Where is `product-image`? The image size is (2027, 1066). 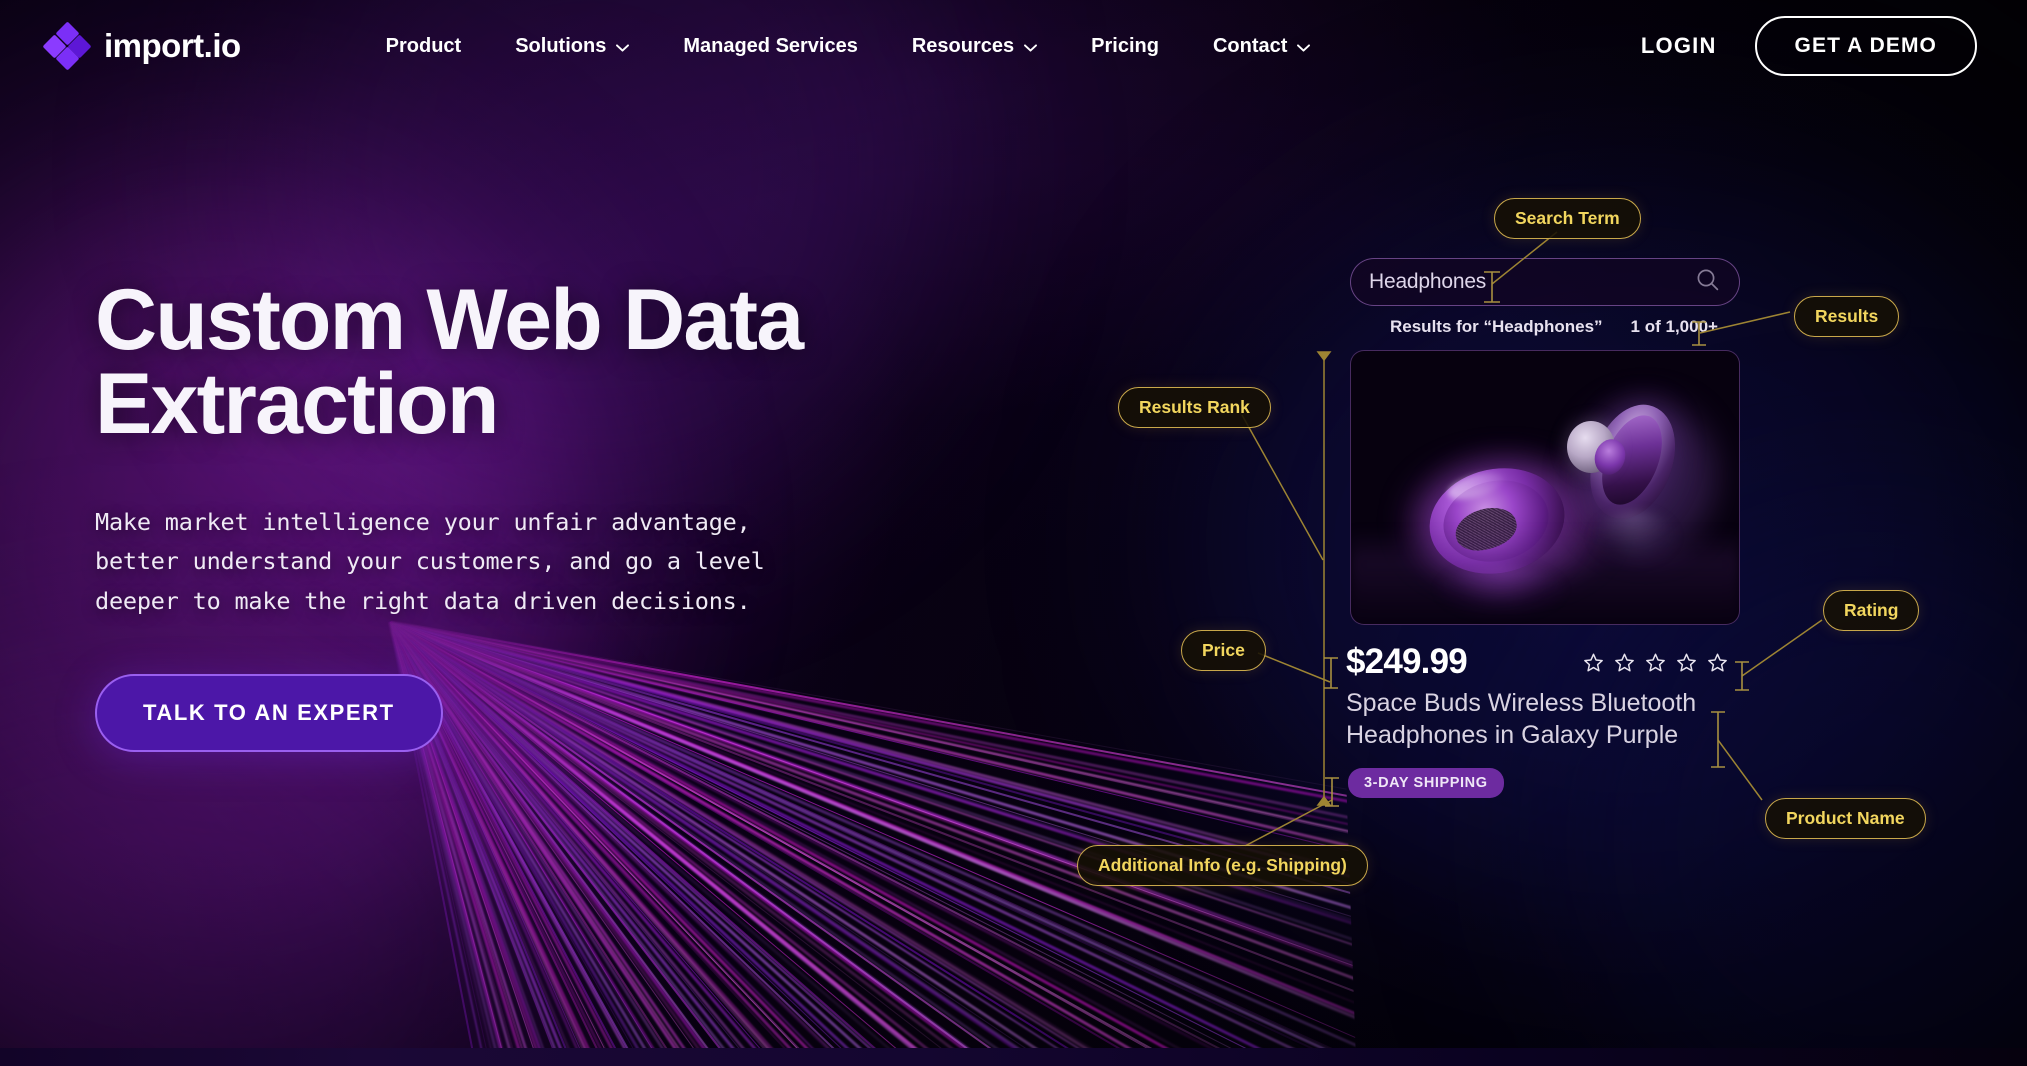
product-image is located at coordinates (1545, 487).